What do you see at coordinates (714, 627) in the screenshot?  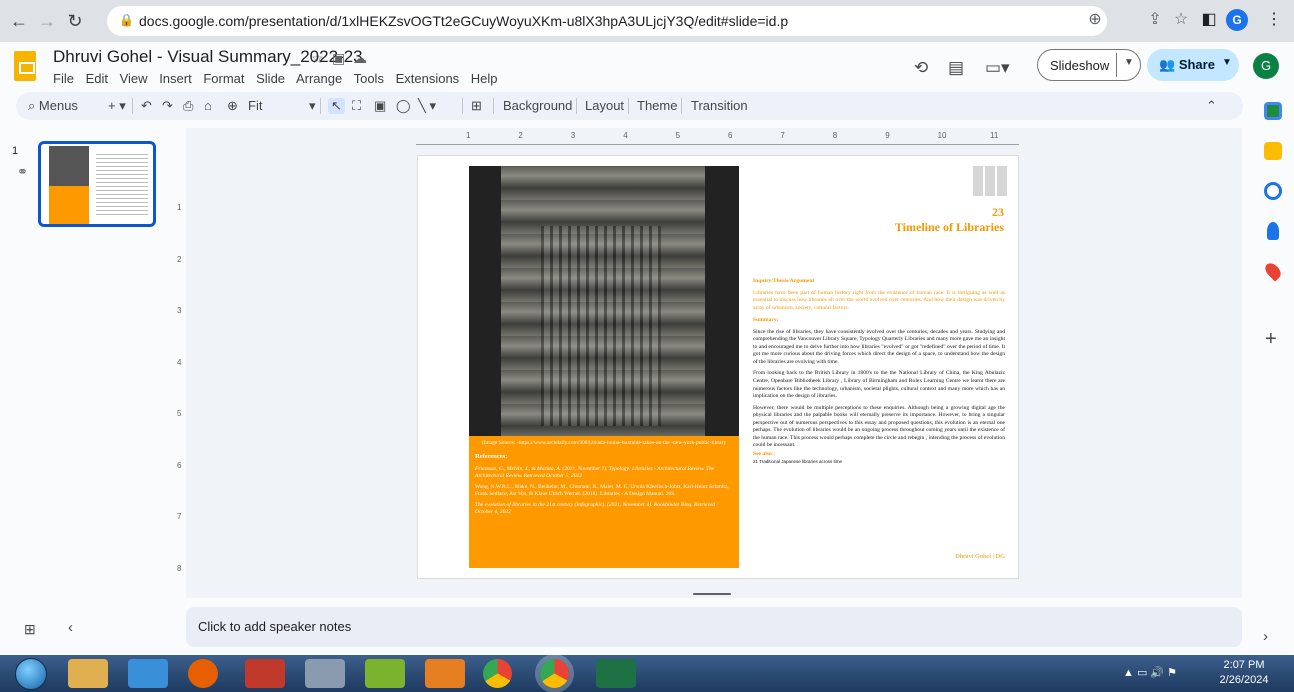 I see `speaker-notes: Click to add speaker notes` at bounding box center [714, 627].